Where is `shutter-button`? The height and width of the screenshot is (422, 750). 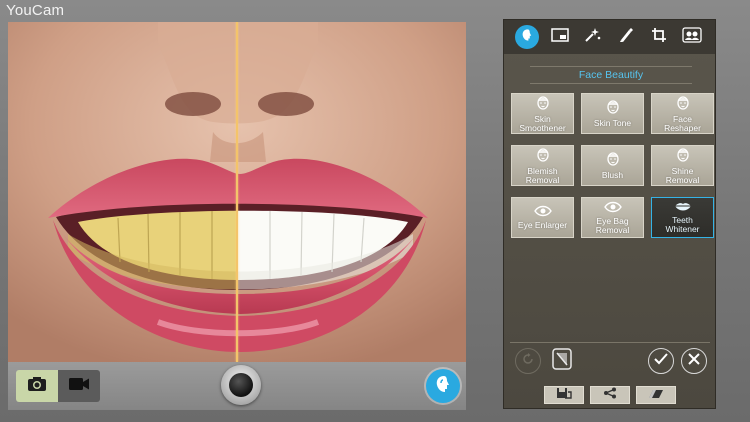 shutter-button is located at coordinates (241, 385).